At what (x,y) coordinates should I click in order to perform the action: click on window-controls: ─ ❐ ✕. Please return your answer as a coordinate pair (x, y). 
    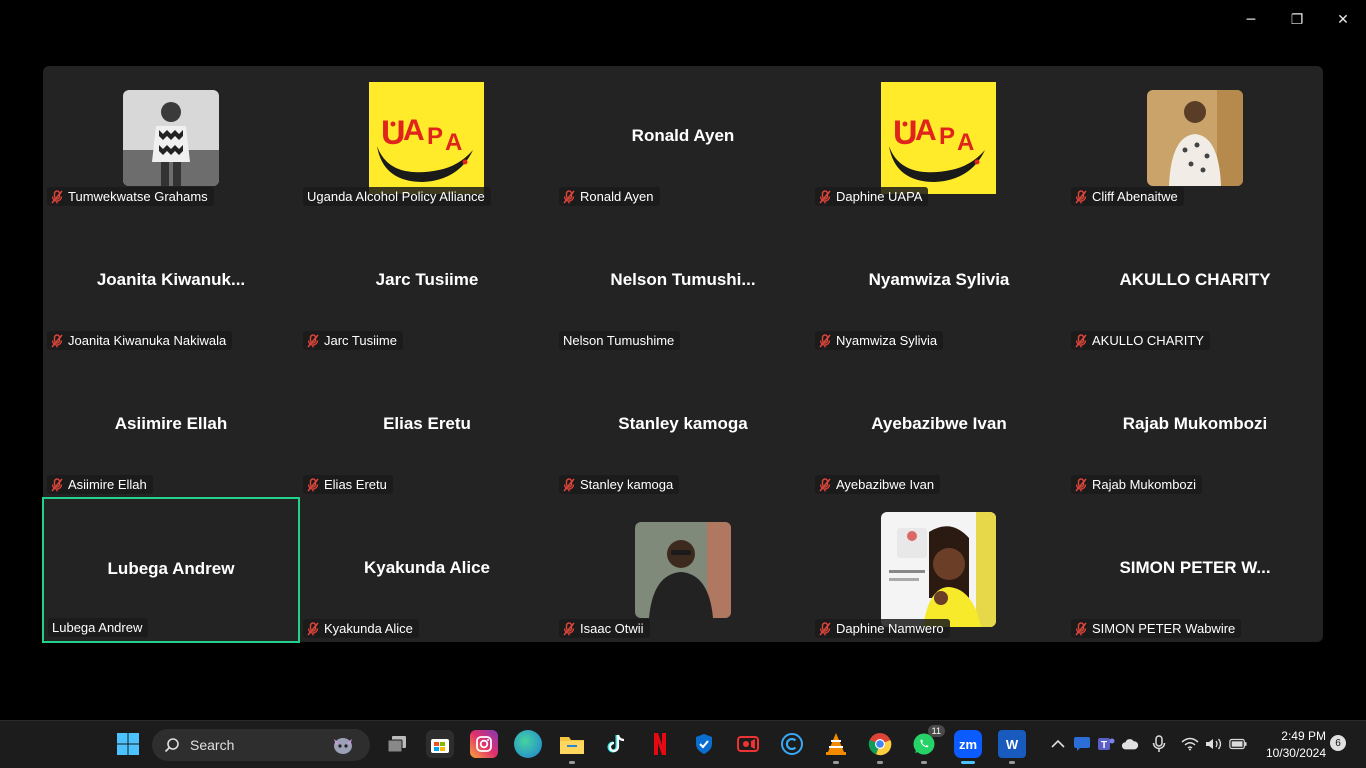
    Looking at the image, I should click on (1297, 20).